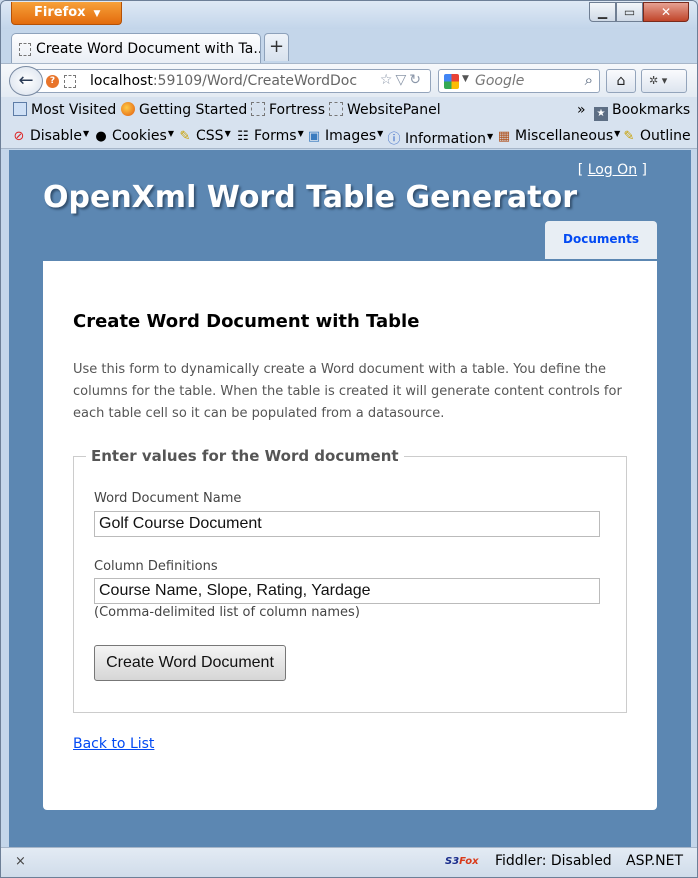 This screenshot has width=698, height=878. What do you see at coordinates (666, 12) in the screenshot?
I see `close-window-button: ✕` at bounding box center [666, 12].